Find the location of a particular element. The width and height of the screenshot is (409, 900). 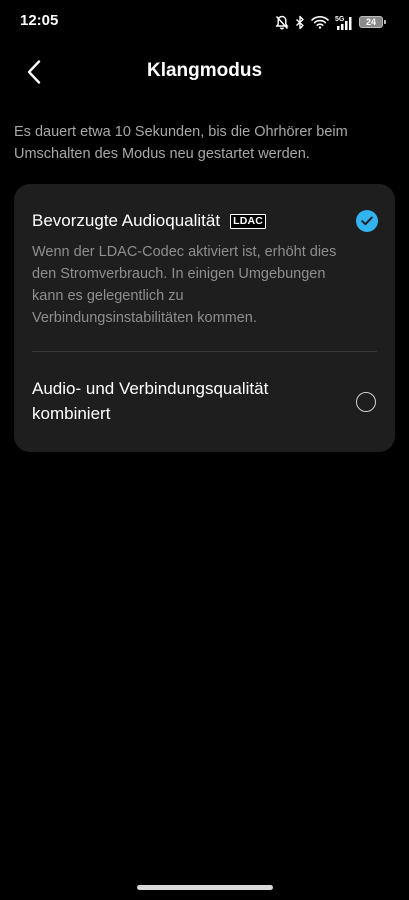

battery-level: 24 is located at coordinates (370, 22).